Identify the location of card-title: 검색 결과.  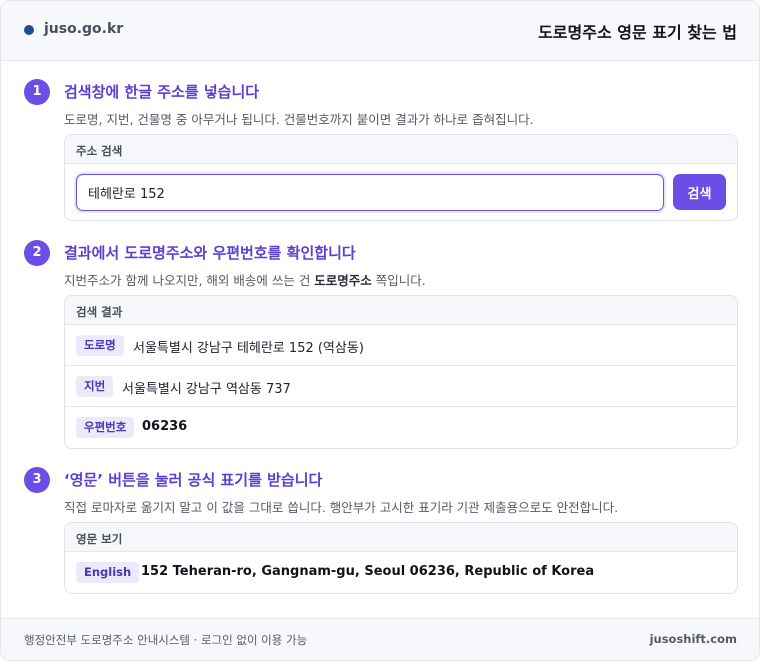
(401, 310).